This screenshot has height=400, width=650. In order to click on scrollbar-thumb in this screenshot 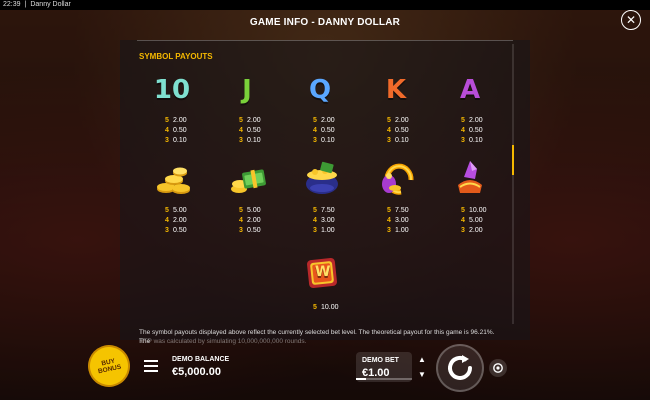, I will do `click(513, 160)`.